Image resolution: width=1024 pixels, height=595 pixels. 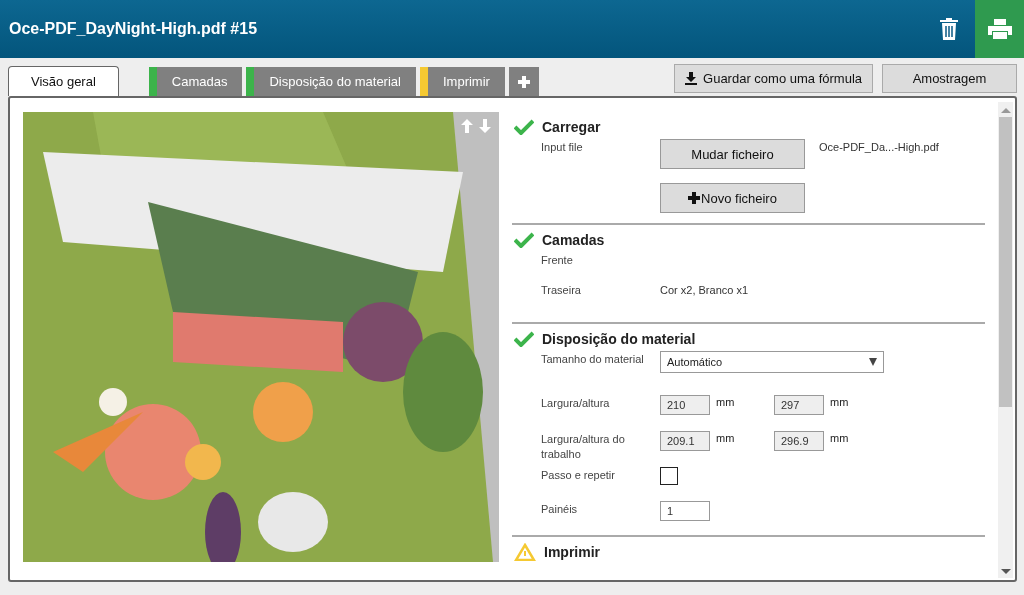 What do you see at coordinates (561, 290) in the screenshot?
I see `field-label: Traseira` at bounding box center [561, 290].